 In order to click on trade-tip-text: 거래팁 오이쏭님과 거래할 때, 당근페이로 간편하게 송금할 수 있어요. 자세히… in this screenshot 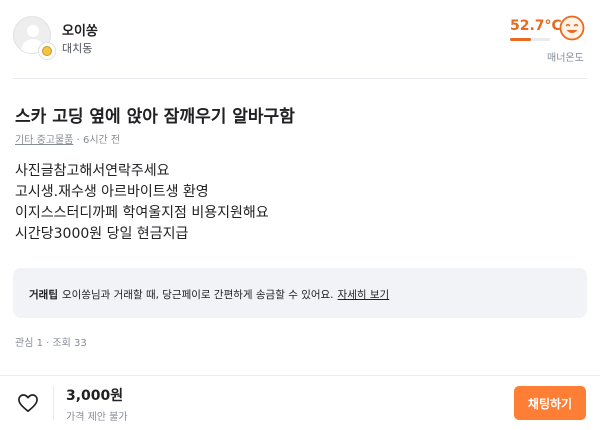, I will do `click(209, 294)`.